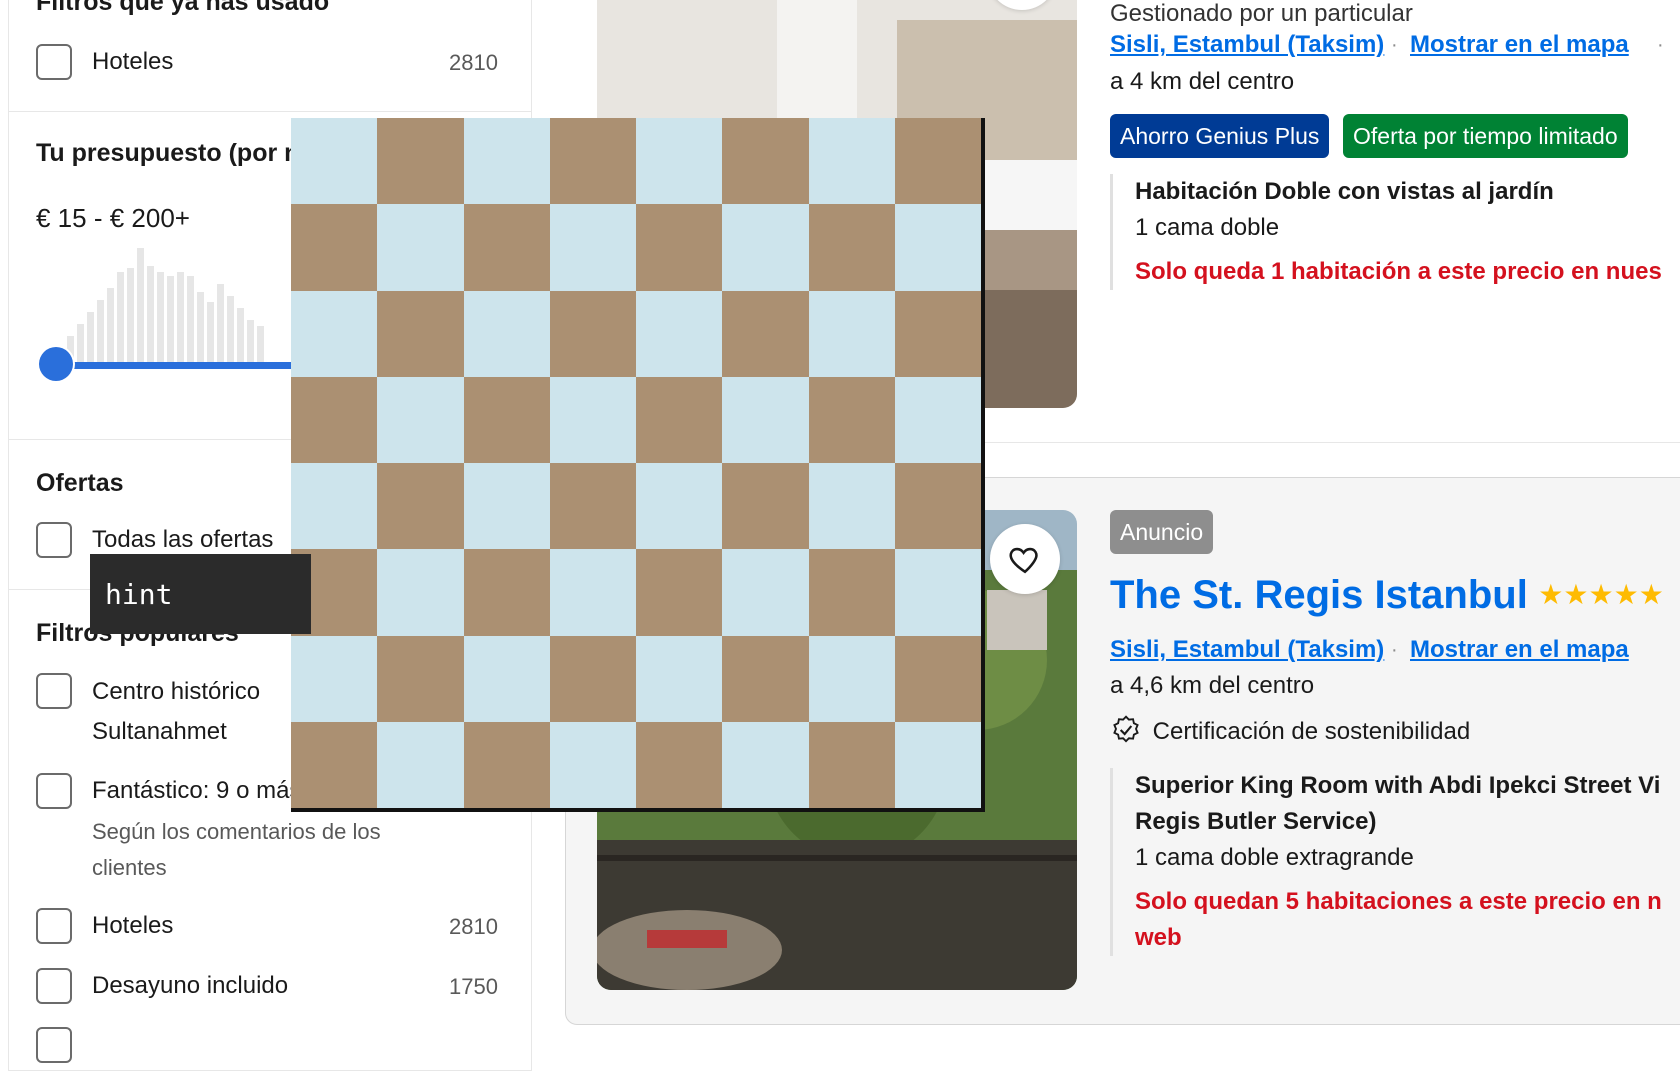 This screenshot has height=1089, width=1680. I want to click on filter-description: Según los comentarios de los clientes, so click(236, 849).